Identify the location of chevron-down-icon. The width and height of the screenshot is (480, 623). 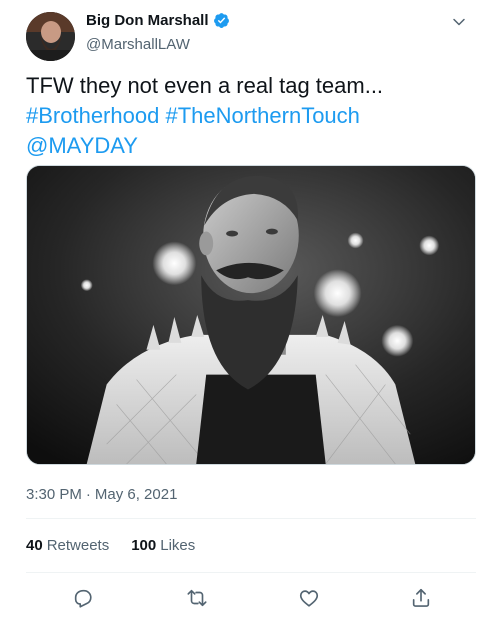
(459, 22).